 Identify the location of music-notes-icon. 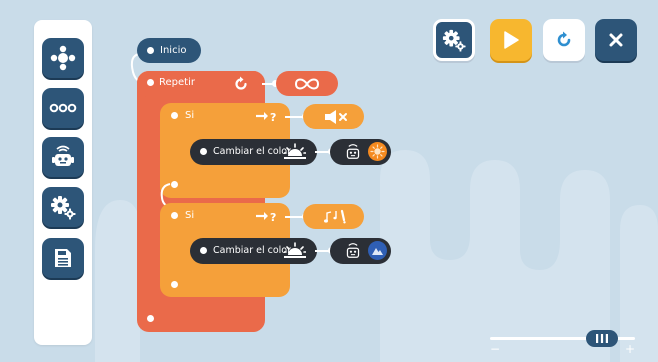
(335, 216).